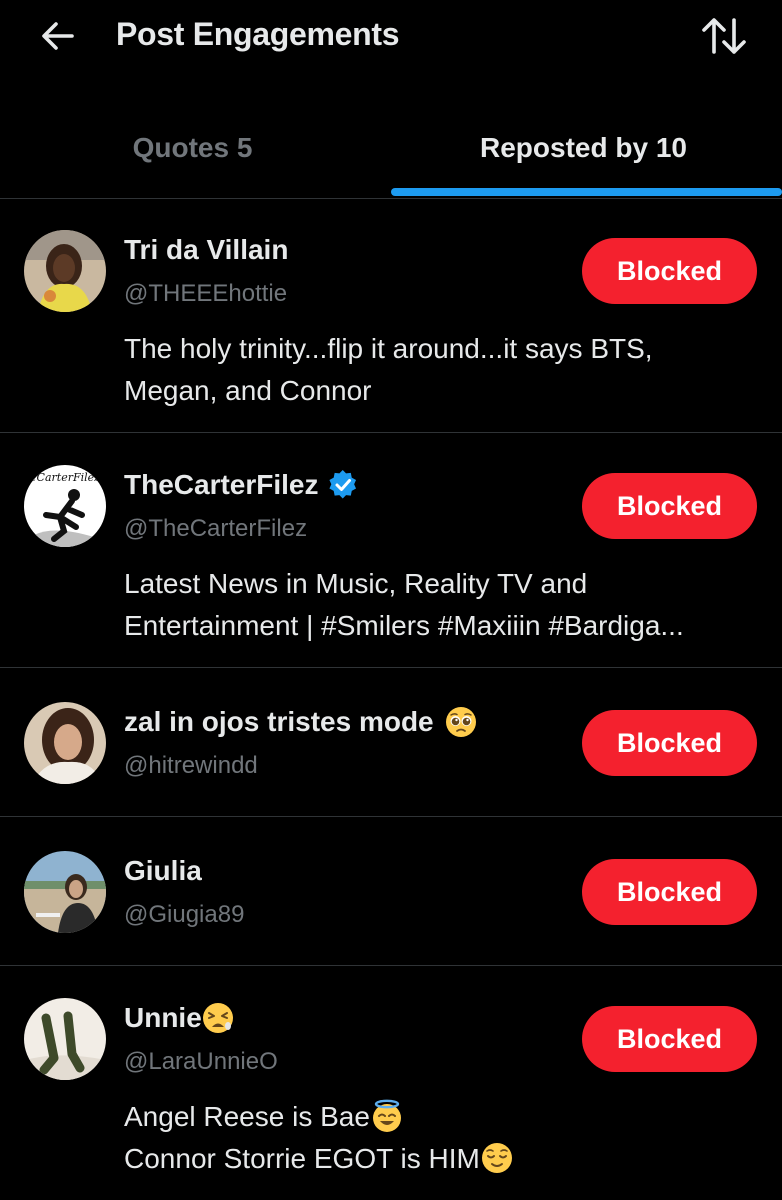 The height and width of the screenshot is (1200, 782). I want to click on user-handle: @hitrewindd, so click(191, 765).